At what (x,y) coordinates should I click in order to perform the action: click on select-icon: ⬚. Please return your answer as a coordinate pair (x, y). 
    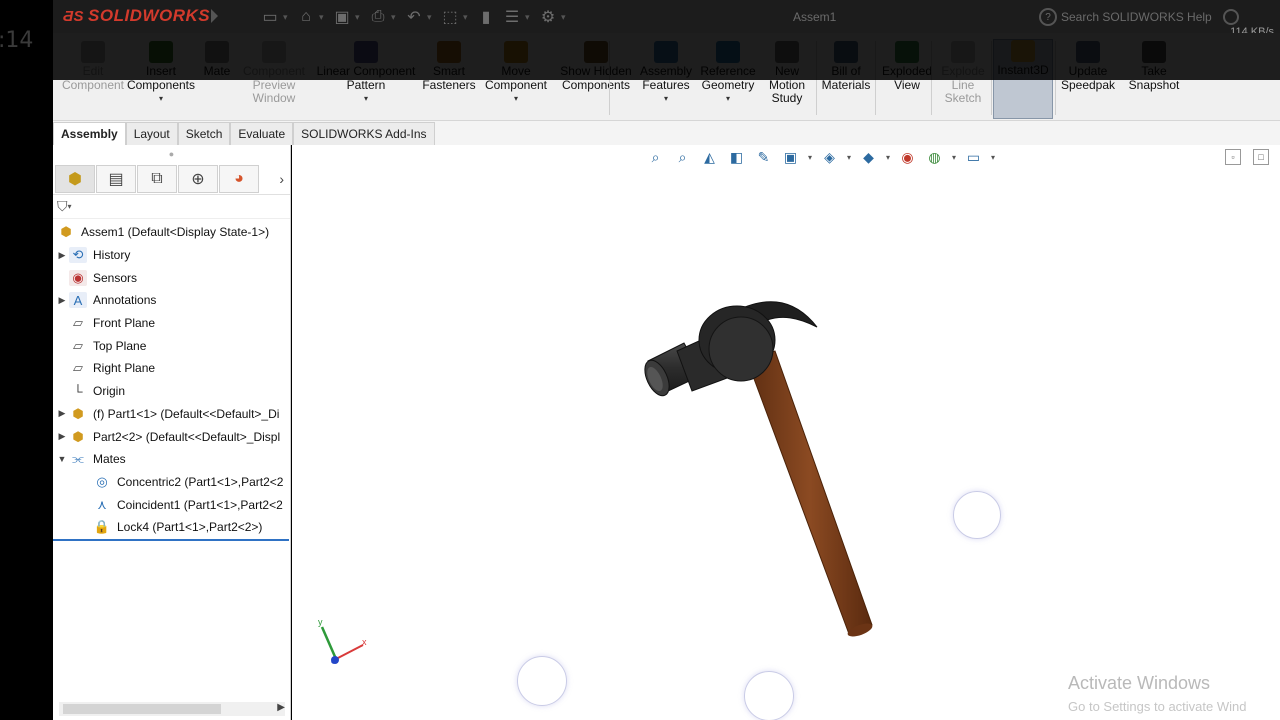
    Looking at the image, I should click on (450, 17).